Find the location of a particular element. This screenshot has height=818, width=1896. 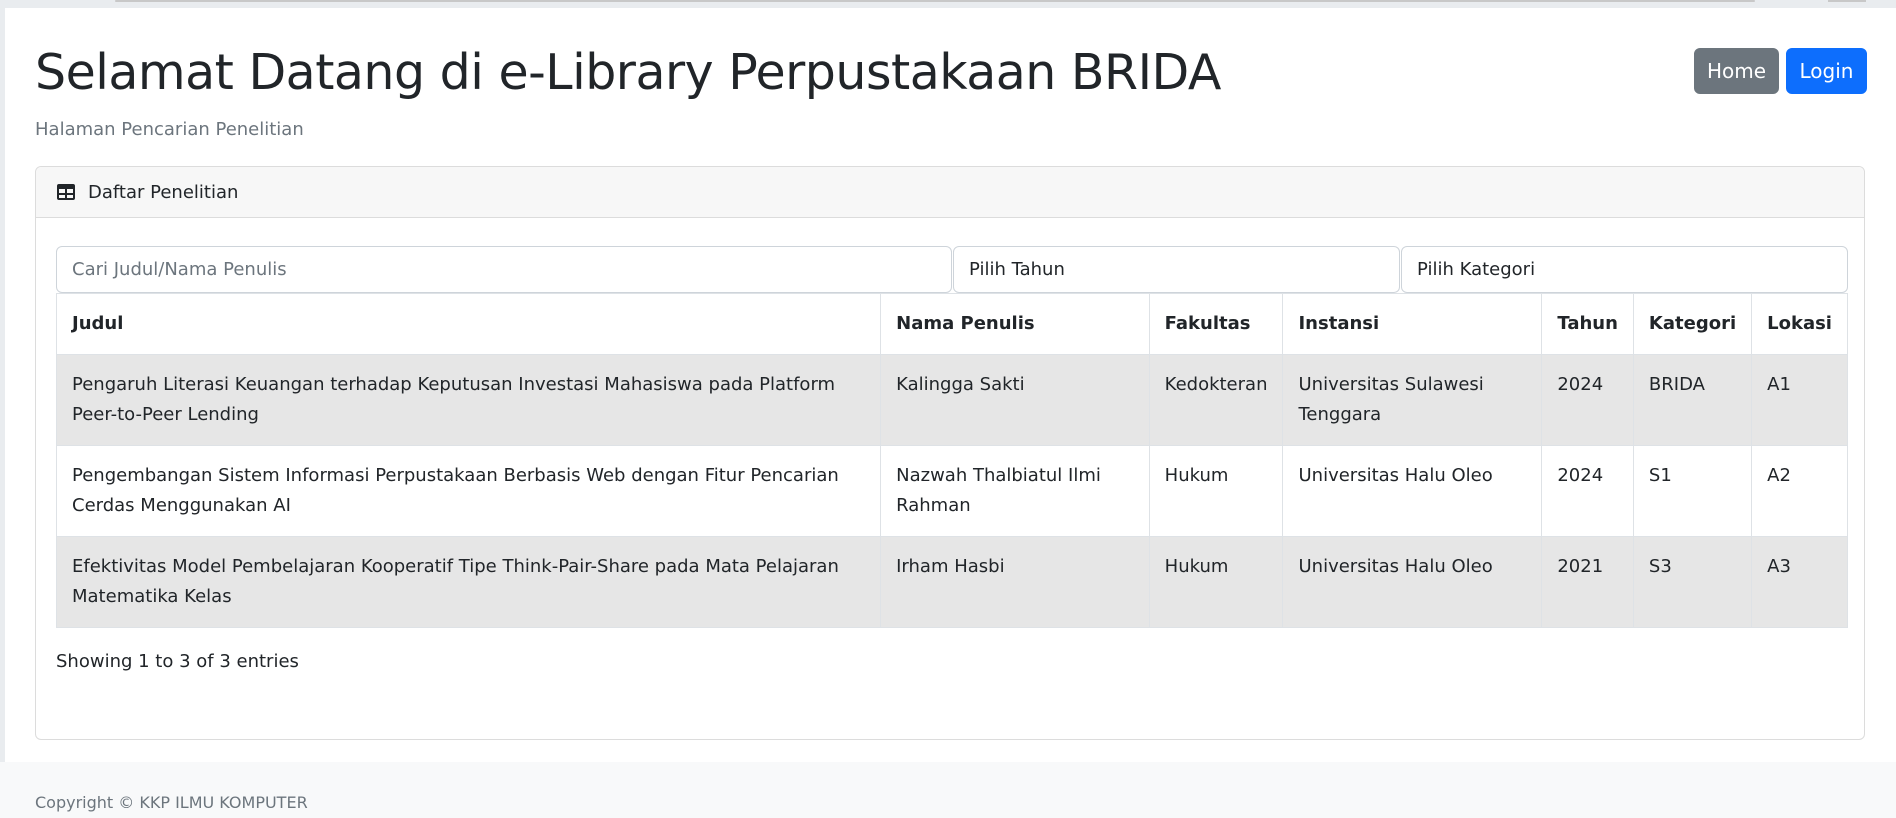

cell-kategori: S3 is located at coordinates (1692, 582).